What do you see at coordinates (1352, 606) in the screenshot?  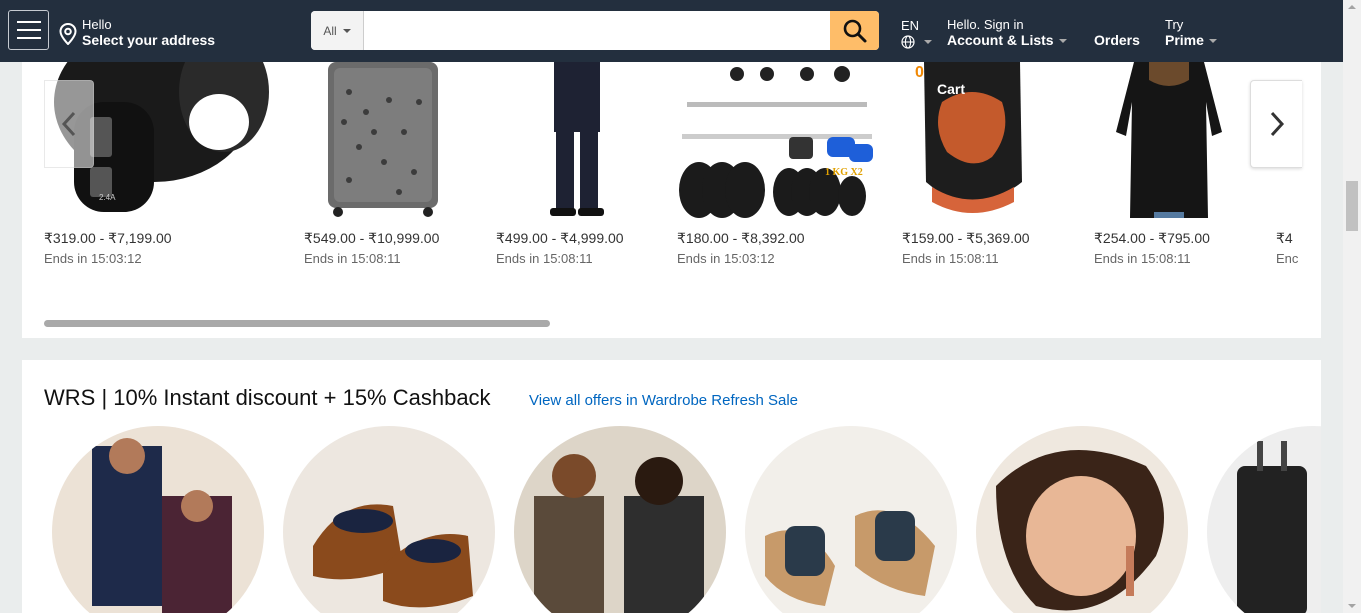 I see `scroll-down-arrow-icon` at bounding box center [1352, 606].